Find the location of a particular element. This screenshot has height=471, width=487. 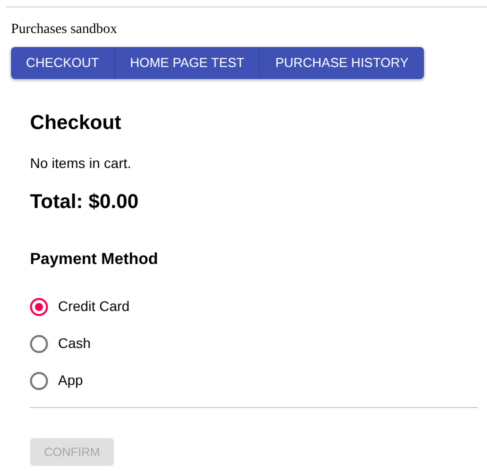

nav-button: HOME PAGE TEST is located at coordinates (187, 63).